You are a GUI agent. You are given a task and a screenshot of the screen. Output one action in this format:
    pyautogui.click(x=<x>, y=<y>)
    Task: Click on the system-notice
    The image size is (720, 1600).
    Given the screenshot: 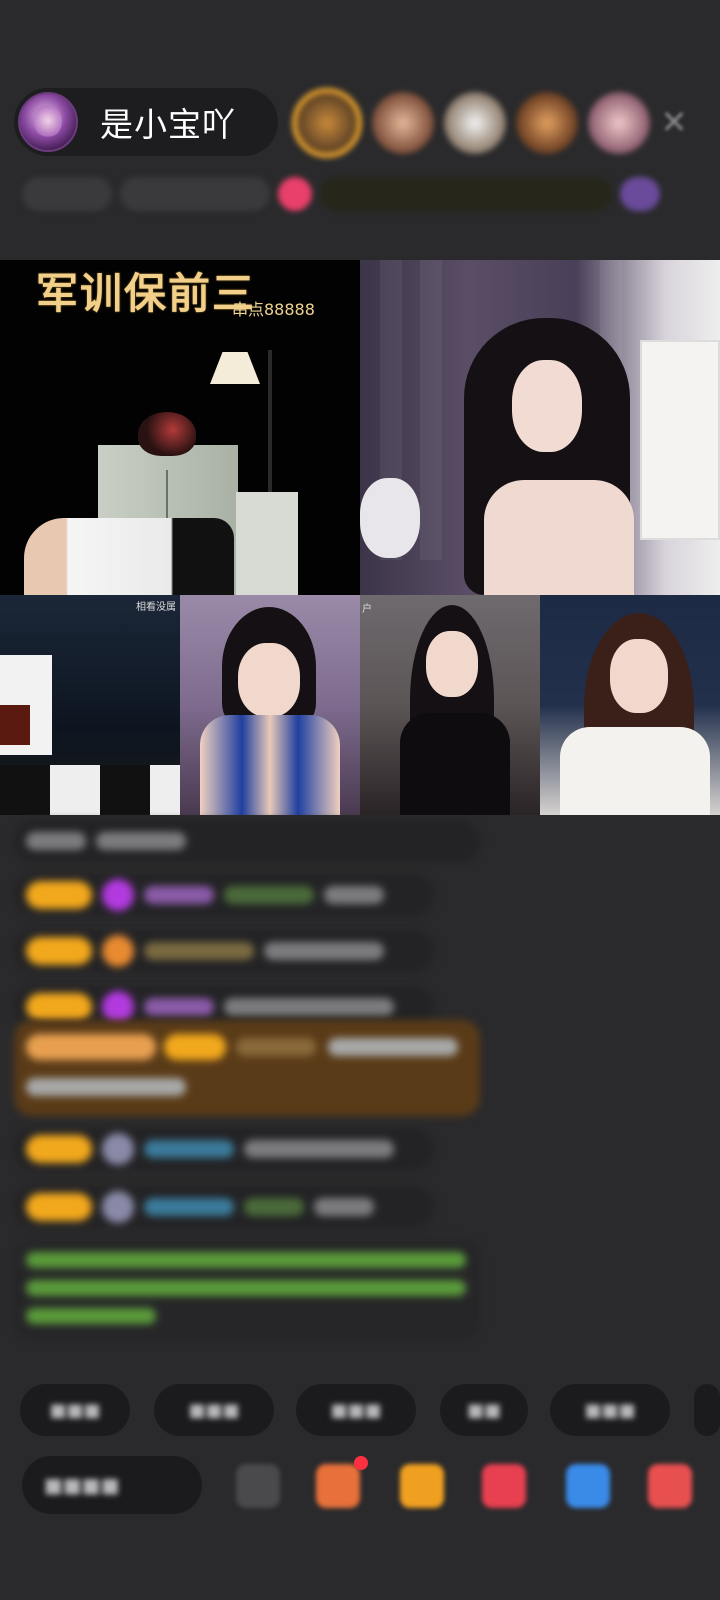 What is the action you would take?
    pyautogui.click(x=247, y=1290)
    